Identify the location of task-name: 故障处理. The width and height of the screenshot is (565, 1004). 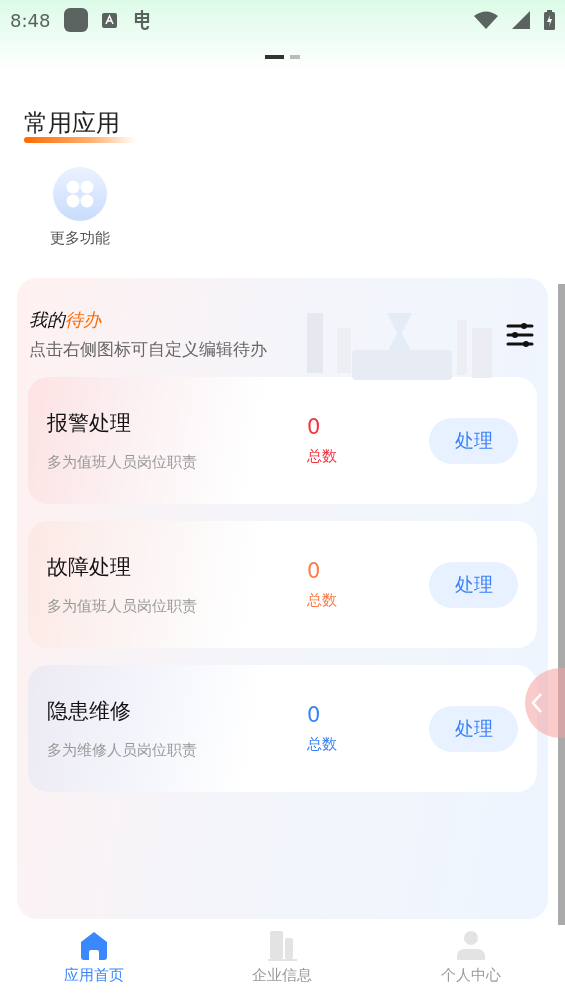
(89, 567).